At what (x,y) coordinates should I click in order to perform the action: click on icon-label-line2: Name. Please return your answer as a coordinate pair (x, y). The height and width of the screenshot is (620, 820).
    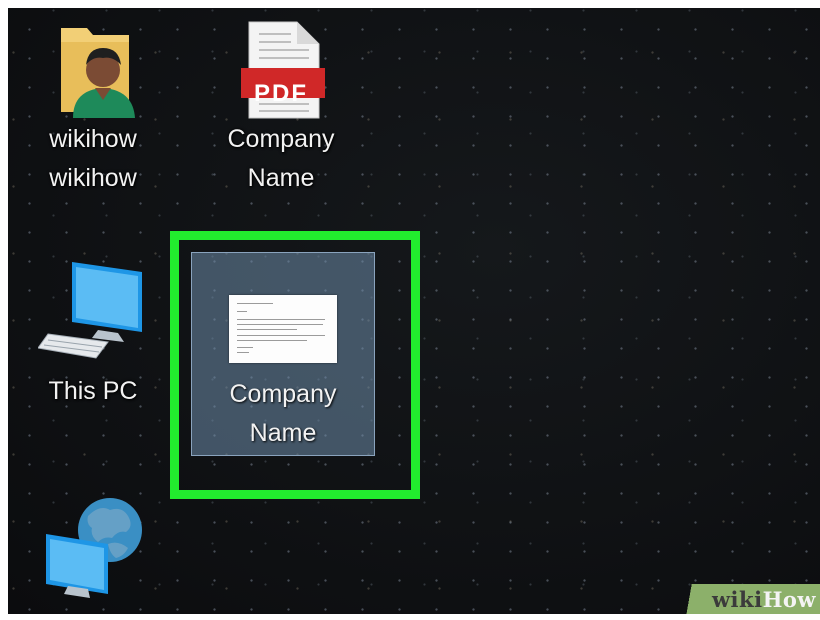
    Looking at the image, I should click on (281, 178).